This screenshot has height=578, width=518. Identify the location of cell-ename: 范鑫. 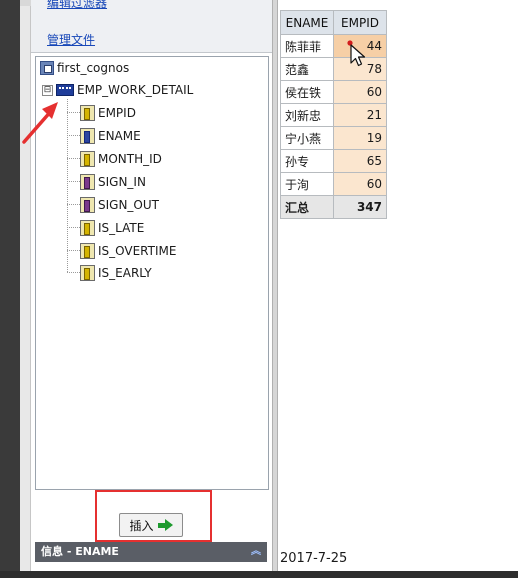
(307, 69).